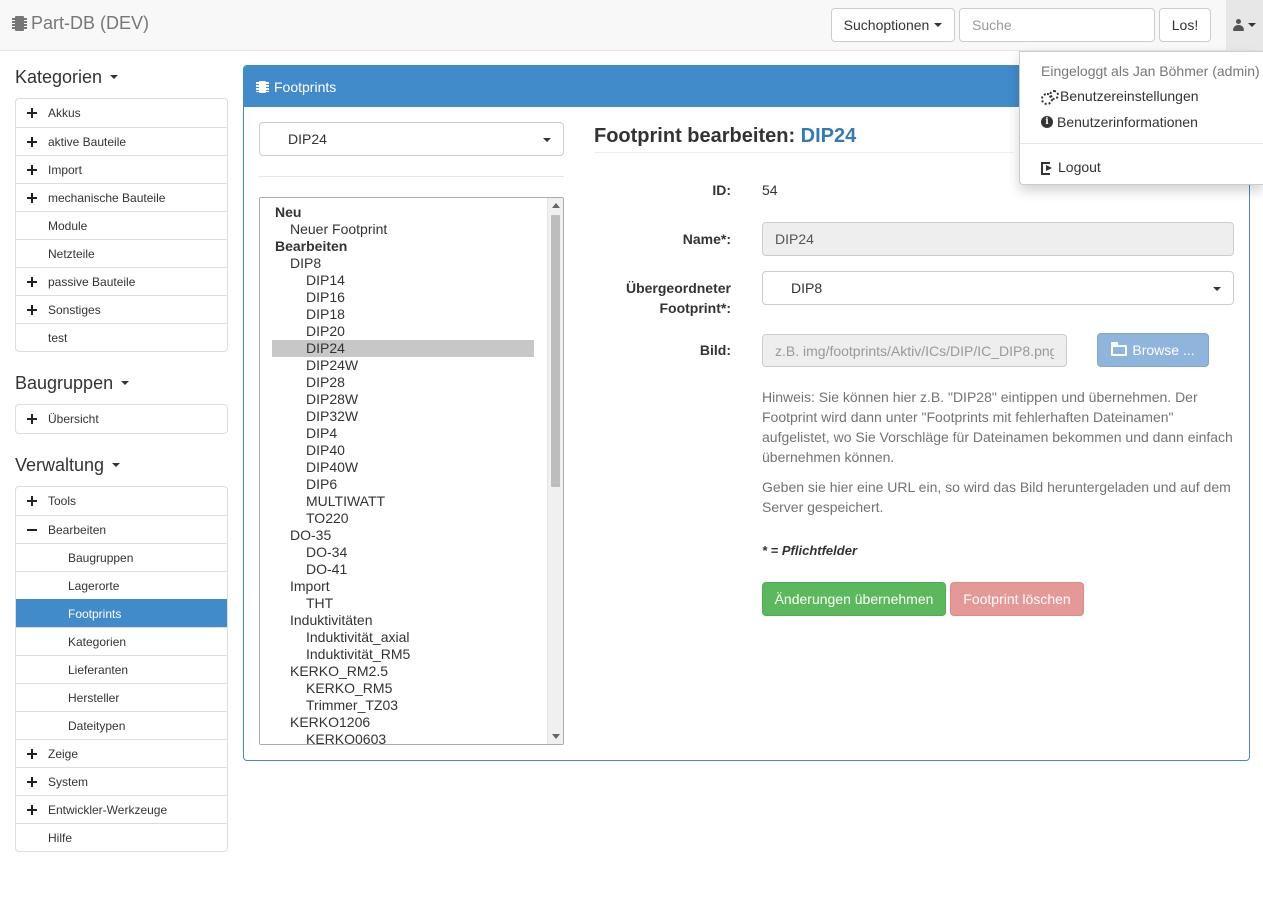  Describe the element at coordinates (998, 239) in the screenshot. I see `name-input` at that location.